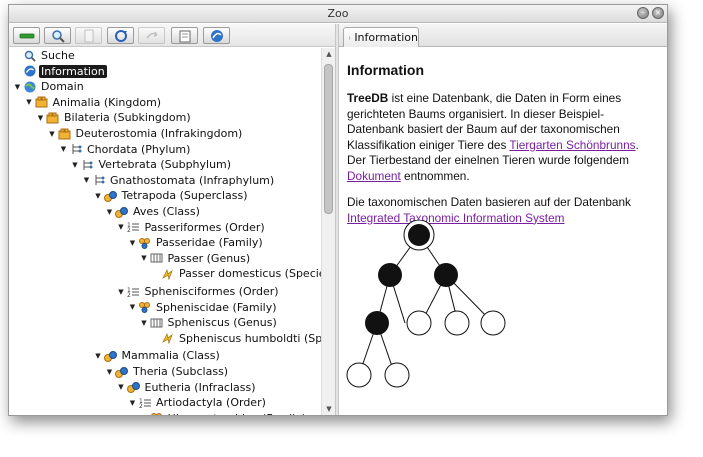 The height and width of the screenshot is (457, 703). Describe the element at coordinates (643, 13) in the screenshot. I see `minimize-icon: –` at that location.